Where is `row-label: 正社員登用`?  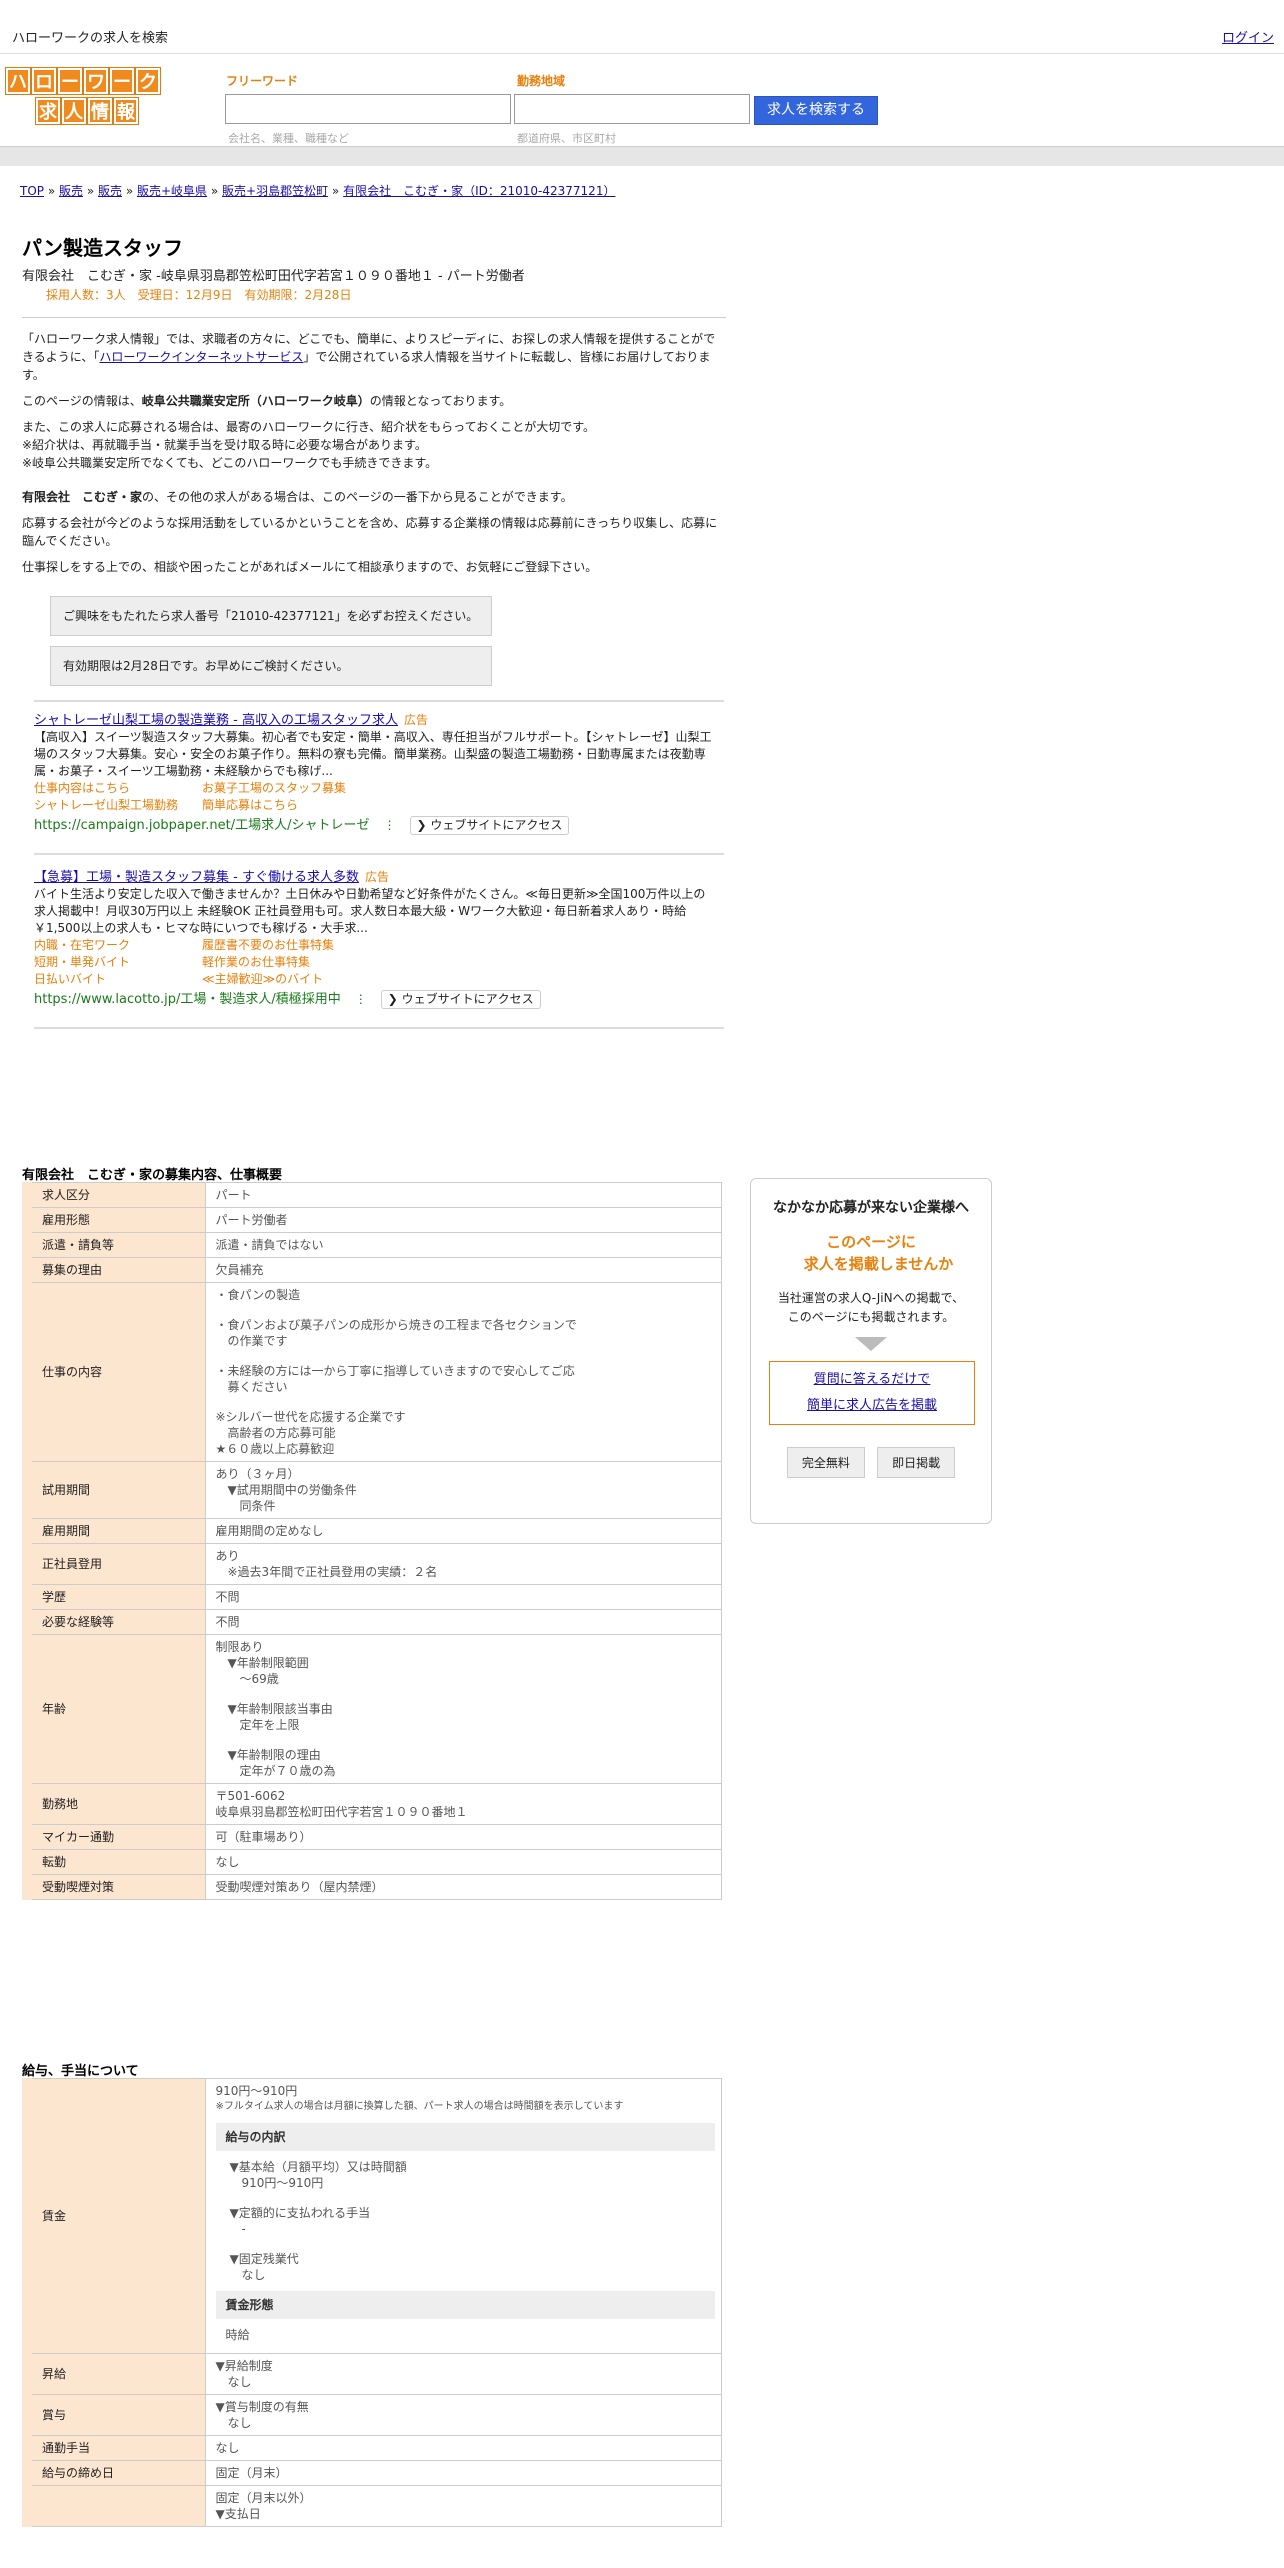 row-label: 正社員登用 is located at coordinates (114, 1564).